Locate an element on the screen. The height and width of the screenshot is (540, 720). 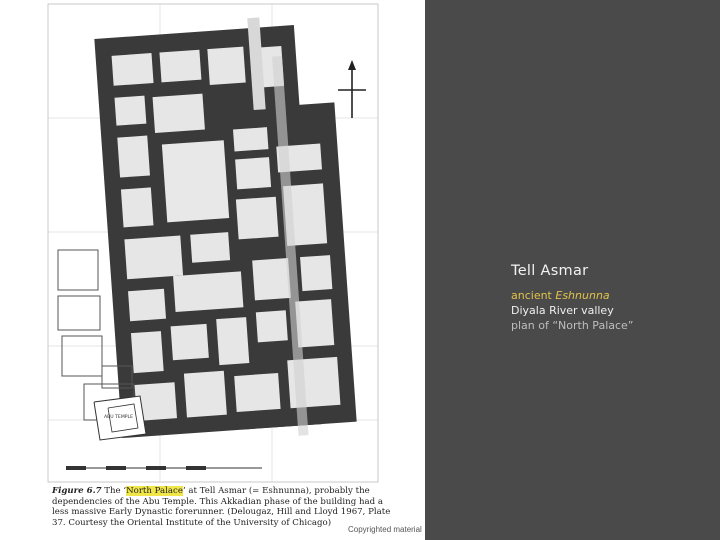
caption-highlight: North Palace is located at coordinates (154, 491).